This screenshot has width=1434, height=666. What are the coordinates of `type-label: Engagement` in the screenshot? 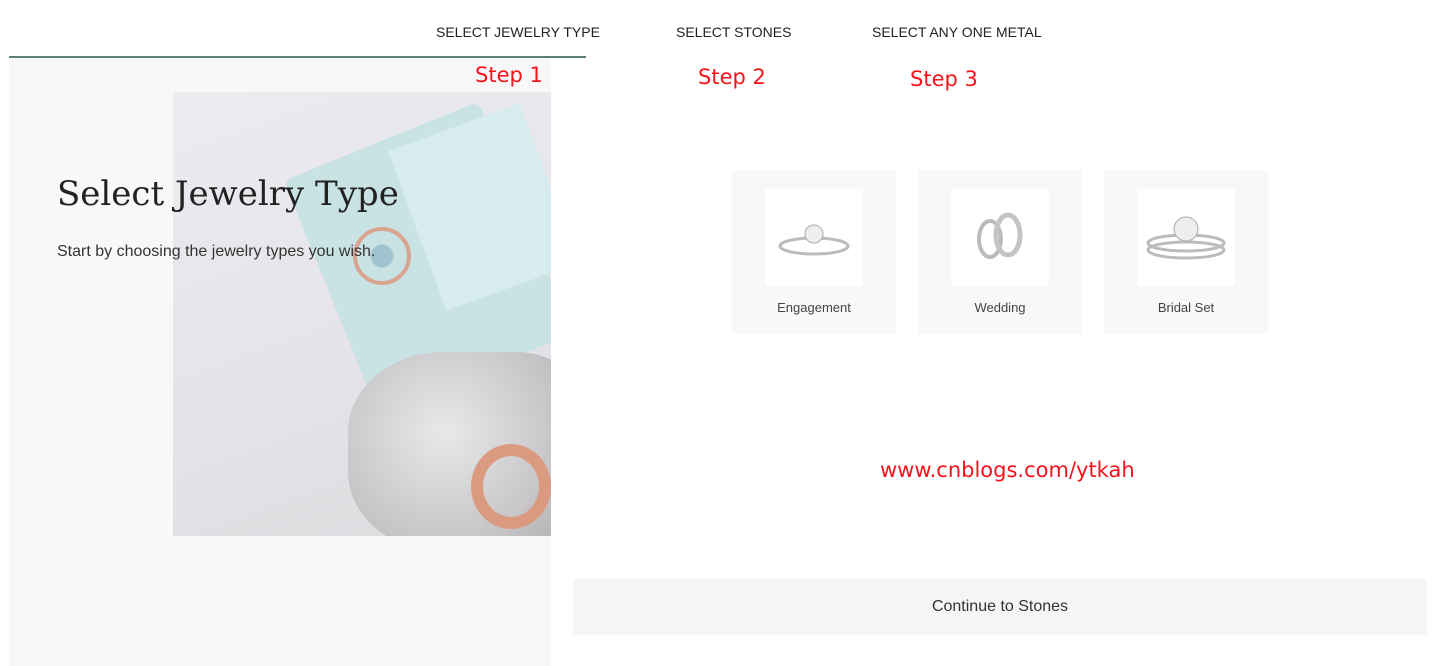 It's located at (814, 307).